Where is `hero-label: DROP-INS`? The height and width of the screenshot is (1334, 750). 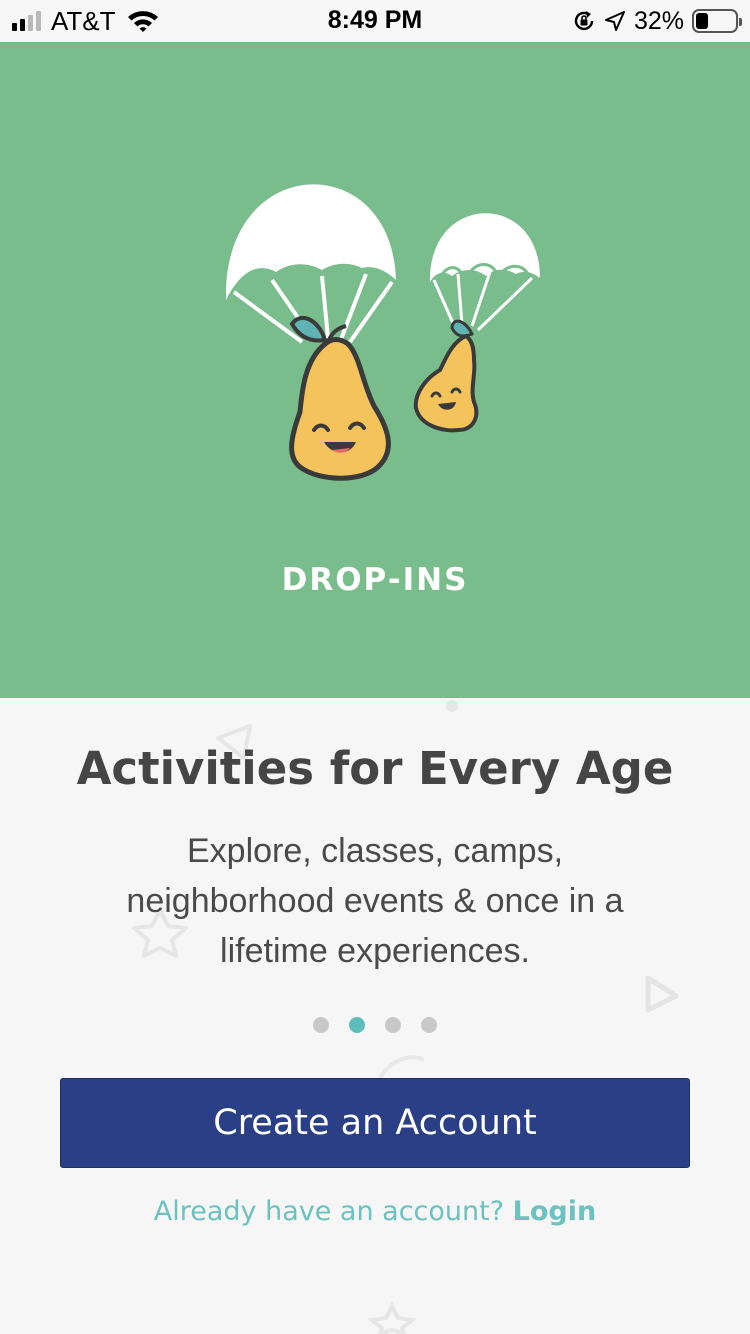
hero-label: DROP-INS is located at coordinates (375, 580).